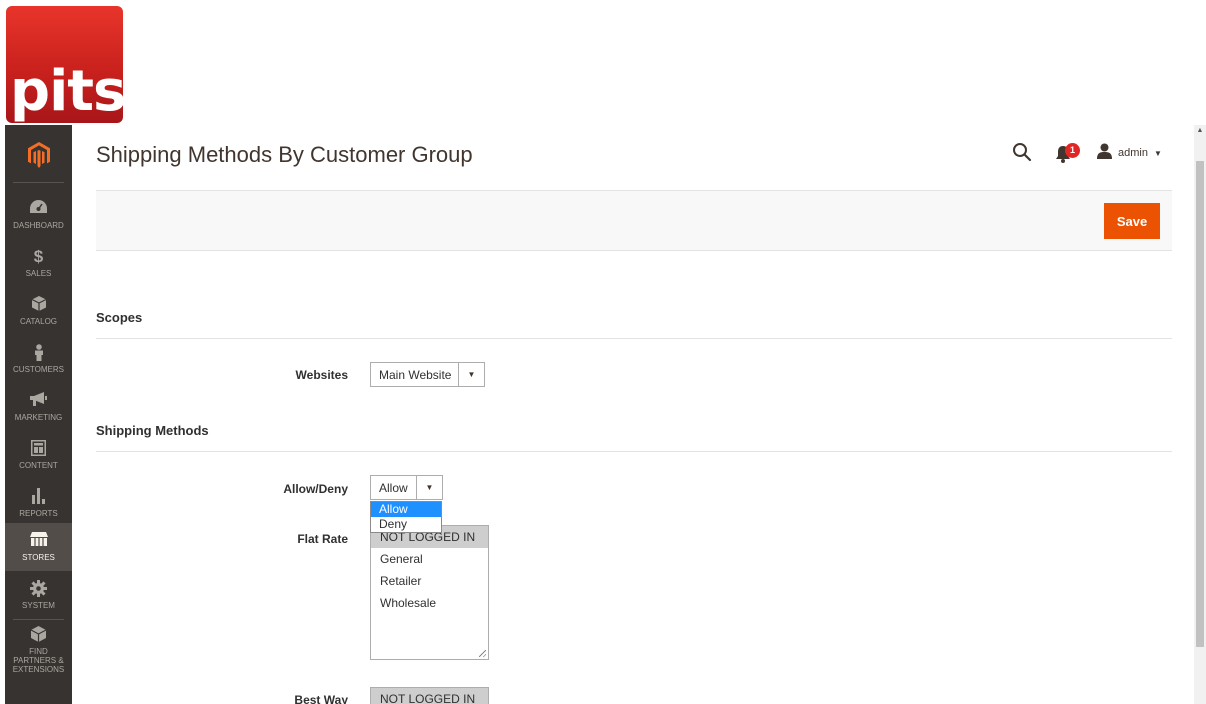  What do you see at coordinates (119, 317) in the screenshot?
I see `scopes-section-title: Scopes` at bounding box center [119, 317].